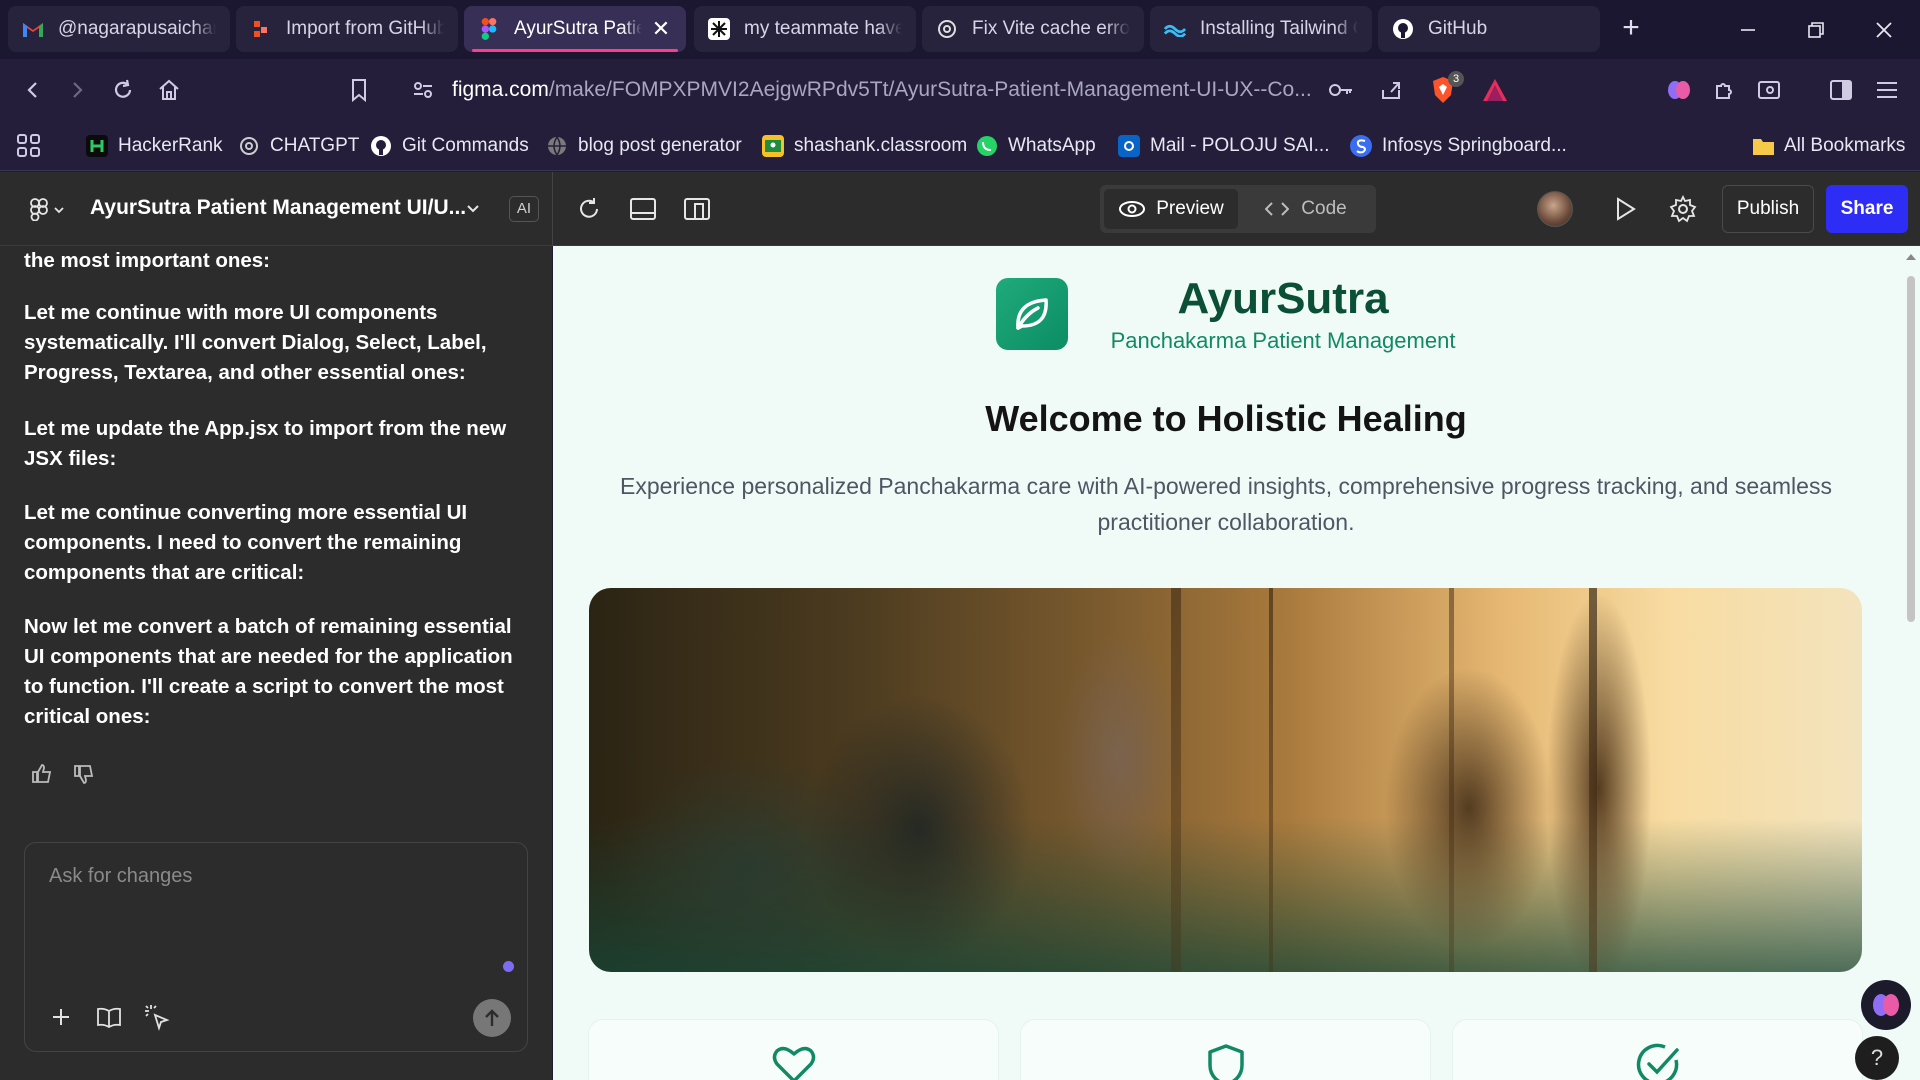 This screenshot has width=1920, height=1080. Describe the element at coordinates (1283, 340) in the screenshot. I see `brand-tagline: Panchakarma Patient Management` at that location.